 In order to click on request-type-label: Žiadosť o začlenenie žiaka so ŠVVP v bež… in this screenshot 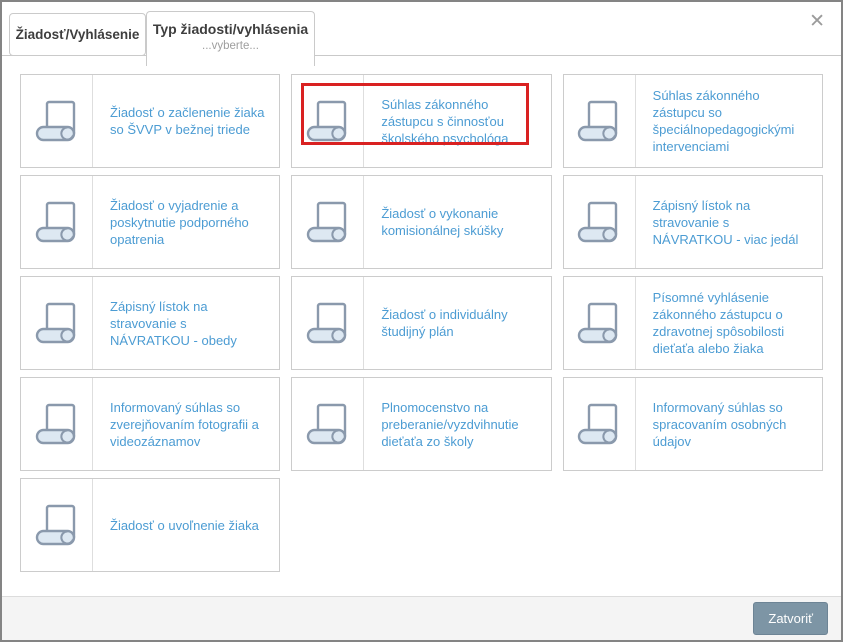, I will do `click(187, 121)`.